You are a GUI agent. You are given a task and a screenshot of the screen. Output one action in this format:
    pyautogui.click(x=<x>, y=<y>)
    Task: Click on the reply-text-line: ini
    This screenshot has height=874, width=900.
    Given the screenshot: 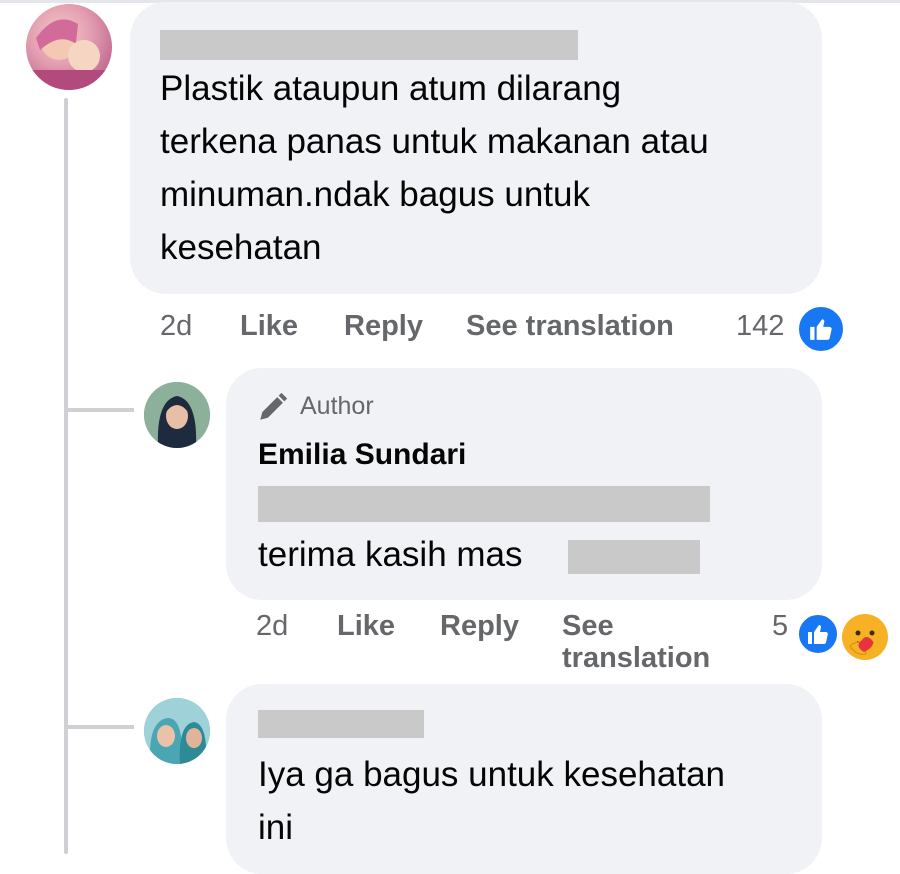 What is the action you would take?
    pyautogui.click(x=276, y=827)
    